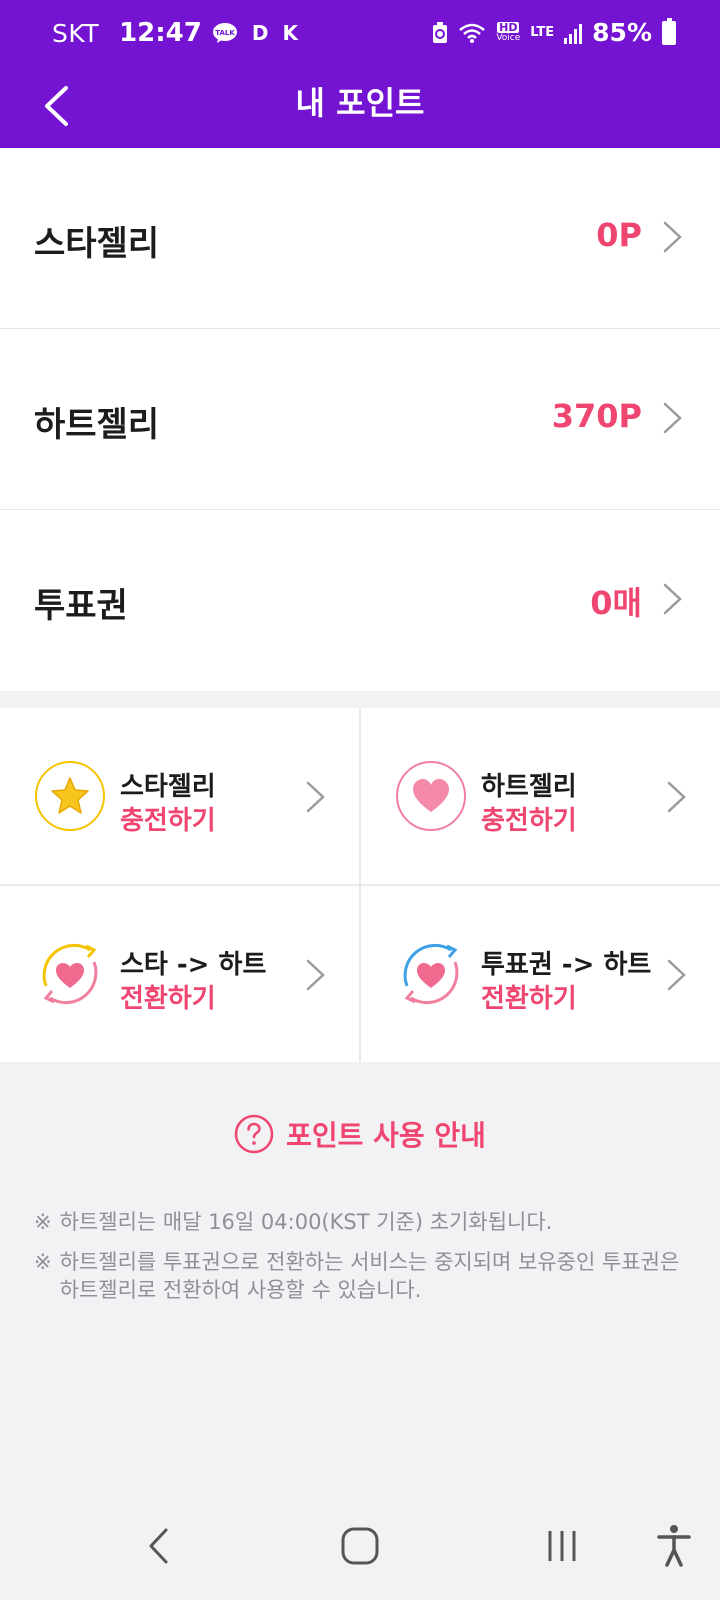 The width and height of the screenshot is (720, 1600). What do you see at coordinates (168, 787) in the screenshot?
I see `action-title: 스타젤리` at bounding box center [168, 787].